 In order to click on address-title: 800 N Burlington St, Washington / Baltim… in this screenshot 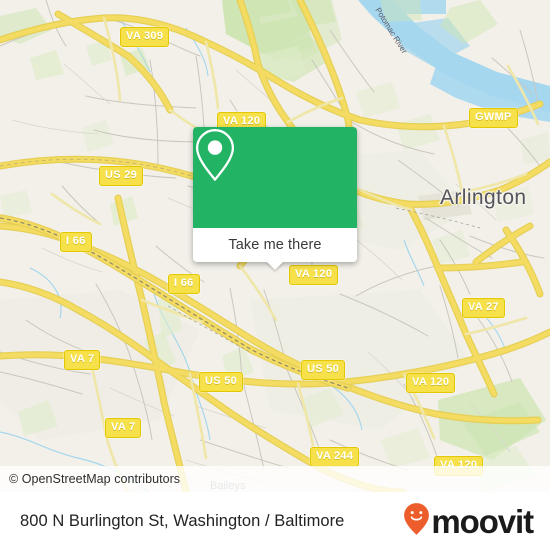, I will do `click(182, 520)`.